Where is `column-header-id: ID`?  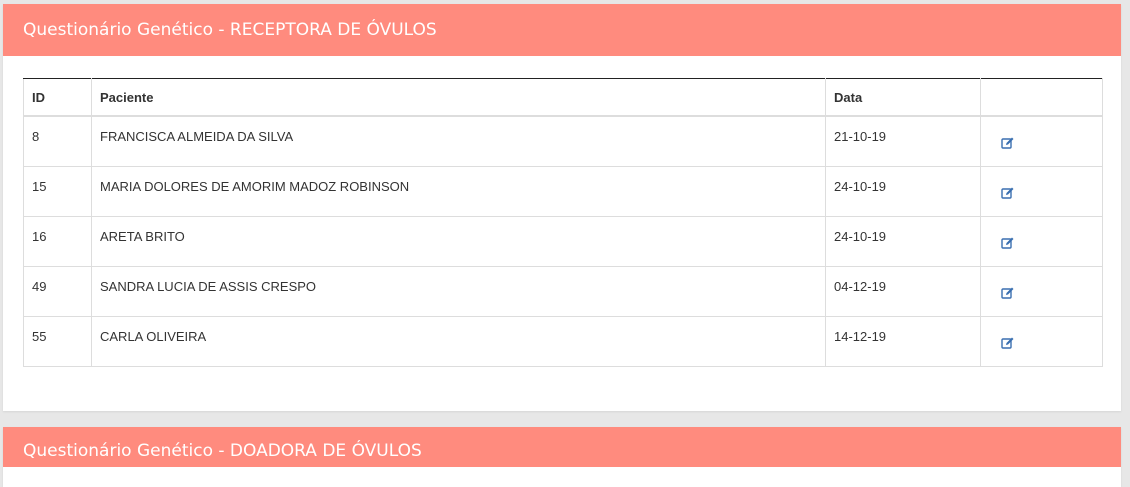
column-header-id: ID is located at coordinates (57, 97).